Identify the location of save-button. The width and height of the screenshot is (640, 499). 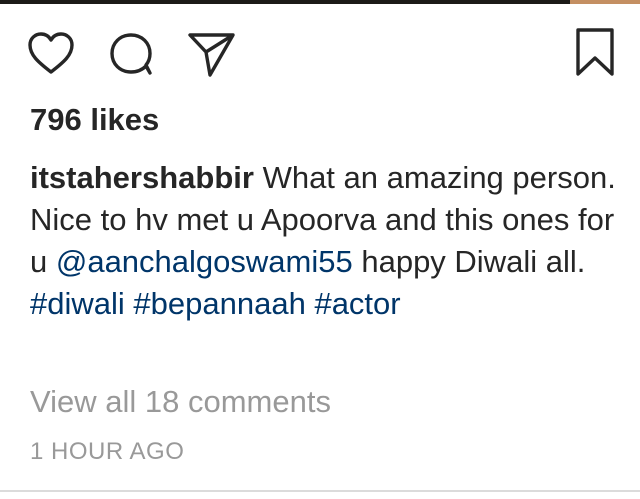
(595, 52).